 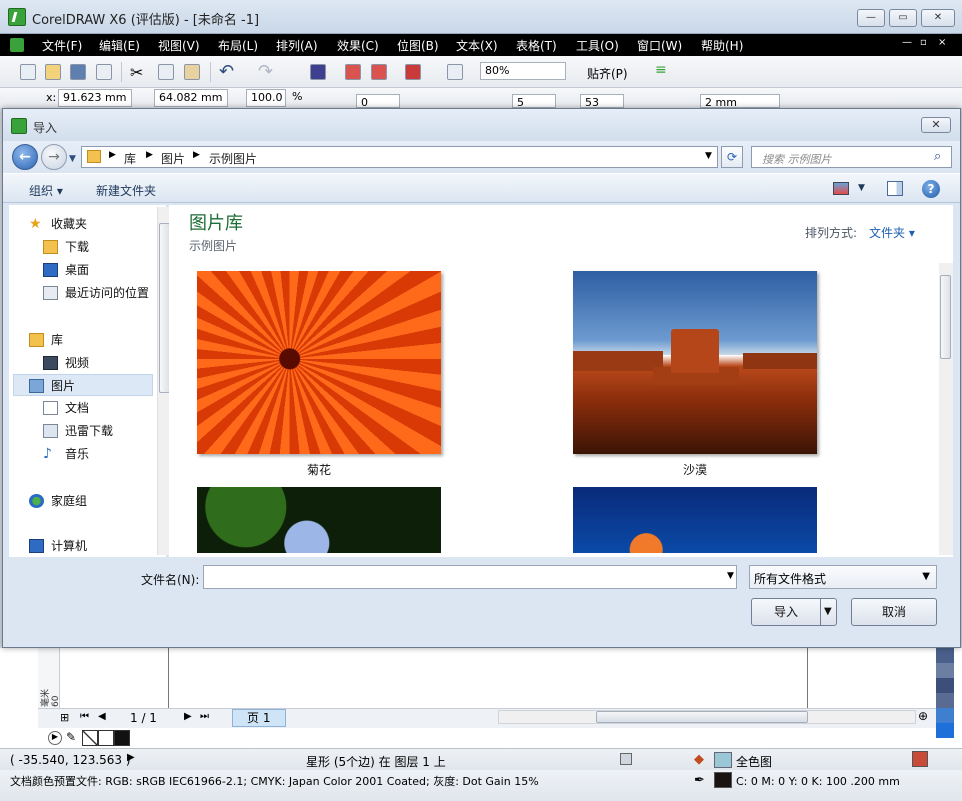 What do you see at coordinates (266, 98) in the screenshot?
I see `scale-input: 100.0` at bounding box center [266, 98].